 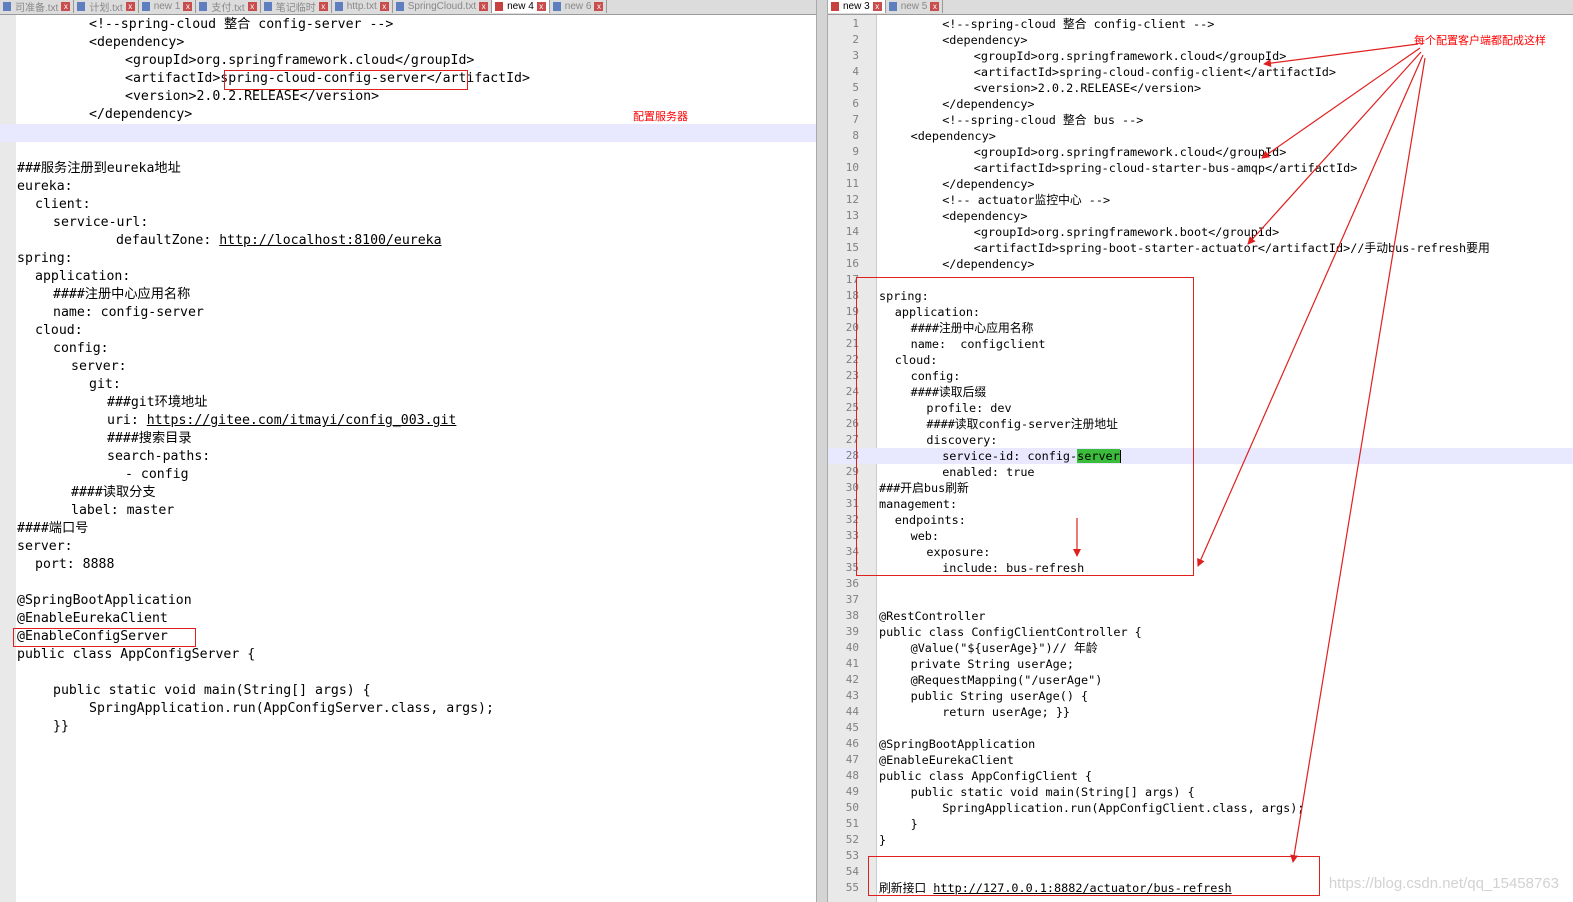 What do you see at coordinates (1052, 792) in the screenshot?
I see `code-text: public static void main(String[] args) {` at bounding box center [1052, 792].